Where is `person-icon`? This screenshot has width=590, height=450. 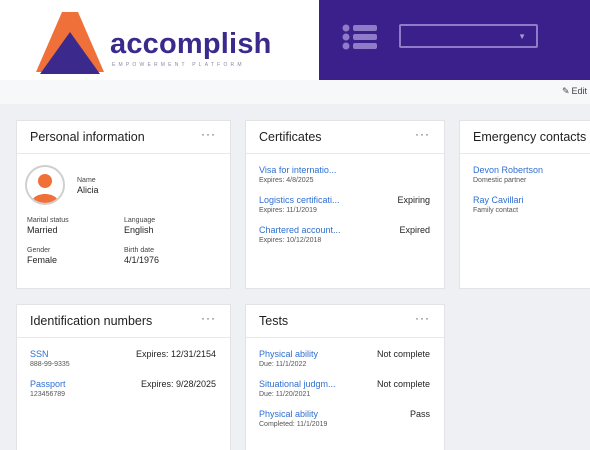
person-icon is located at coordinates (45, 185).